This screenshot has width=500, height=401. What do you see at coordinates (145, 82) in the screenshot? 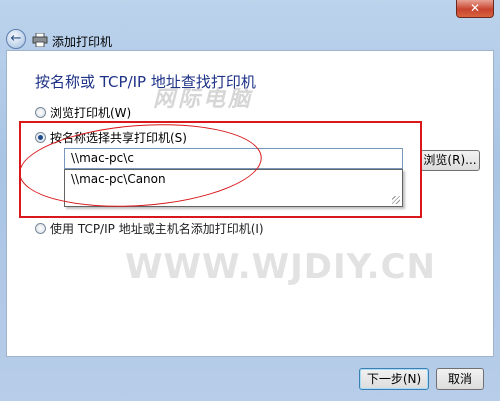
I see `page-heading: 按名称或 TCP/IP 地址查找打印机` at bounding box center [145, 82].